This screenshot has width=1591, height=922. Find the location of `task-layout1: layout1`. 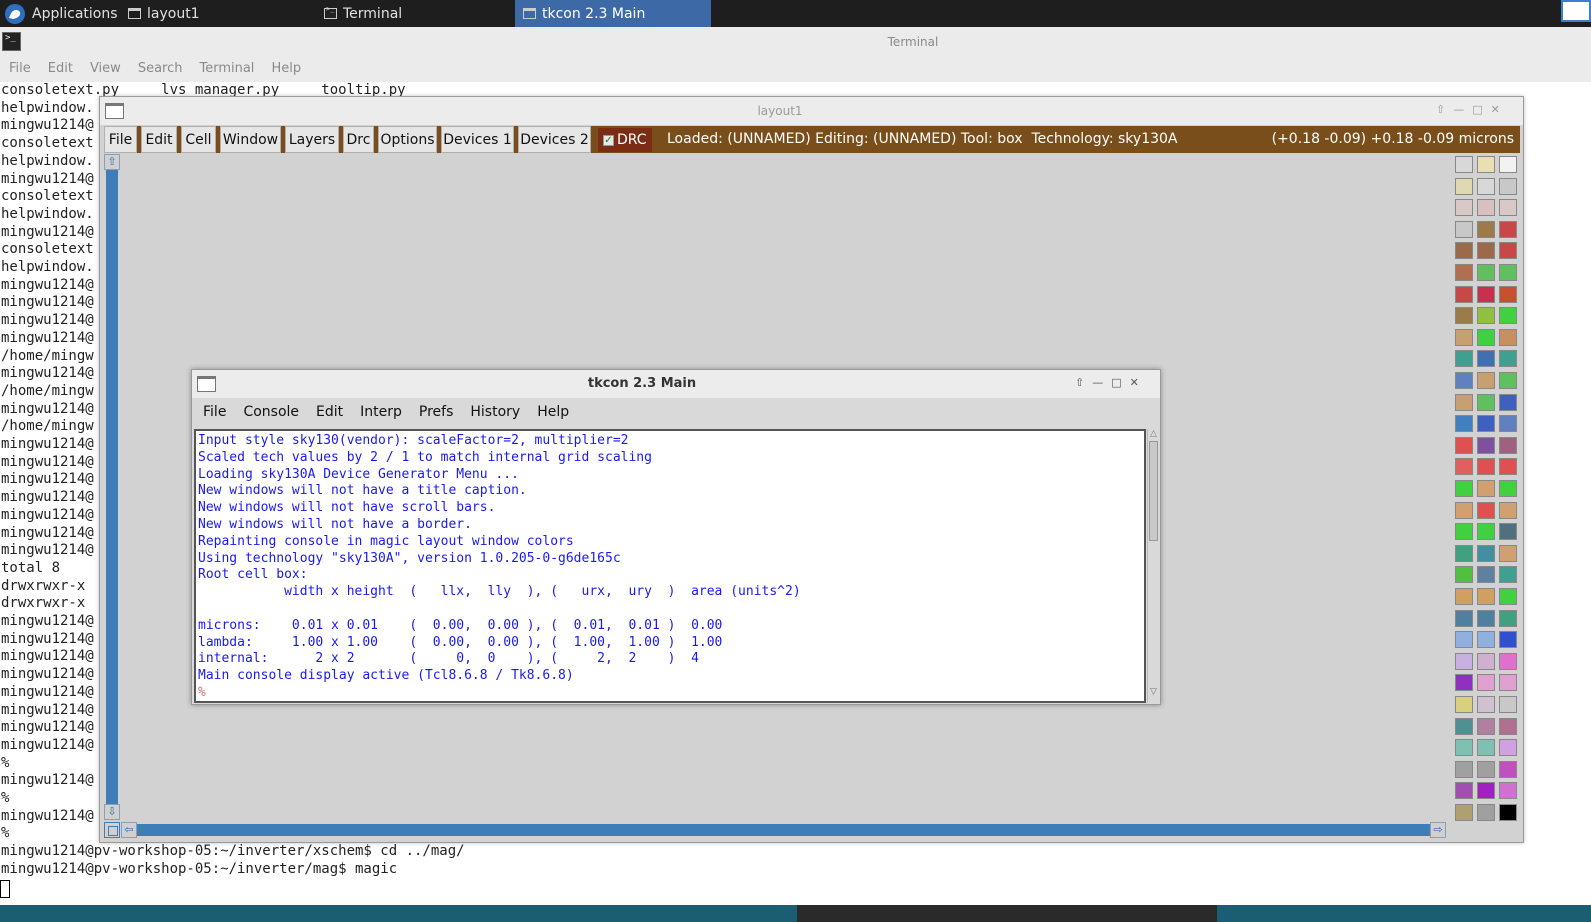

task-layout1: layout1 is located at coordinates (218, 13).